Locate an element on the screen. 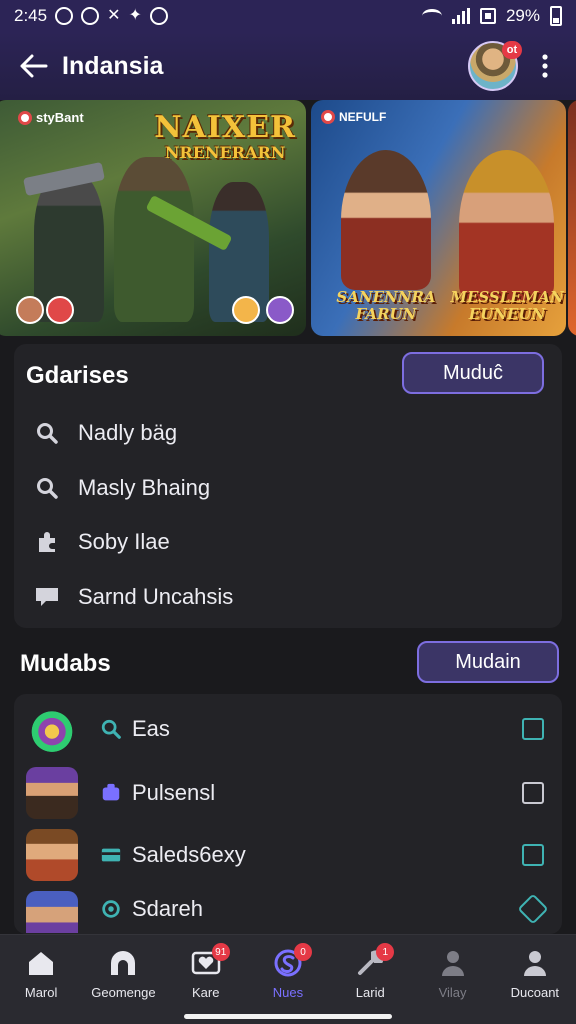 This screenshot has height=1024, width=576. mudain-button: Mudain is located at coordinates (488, 662).